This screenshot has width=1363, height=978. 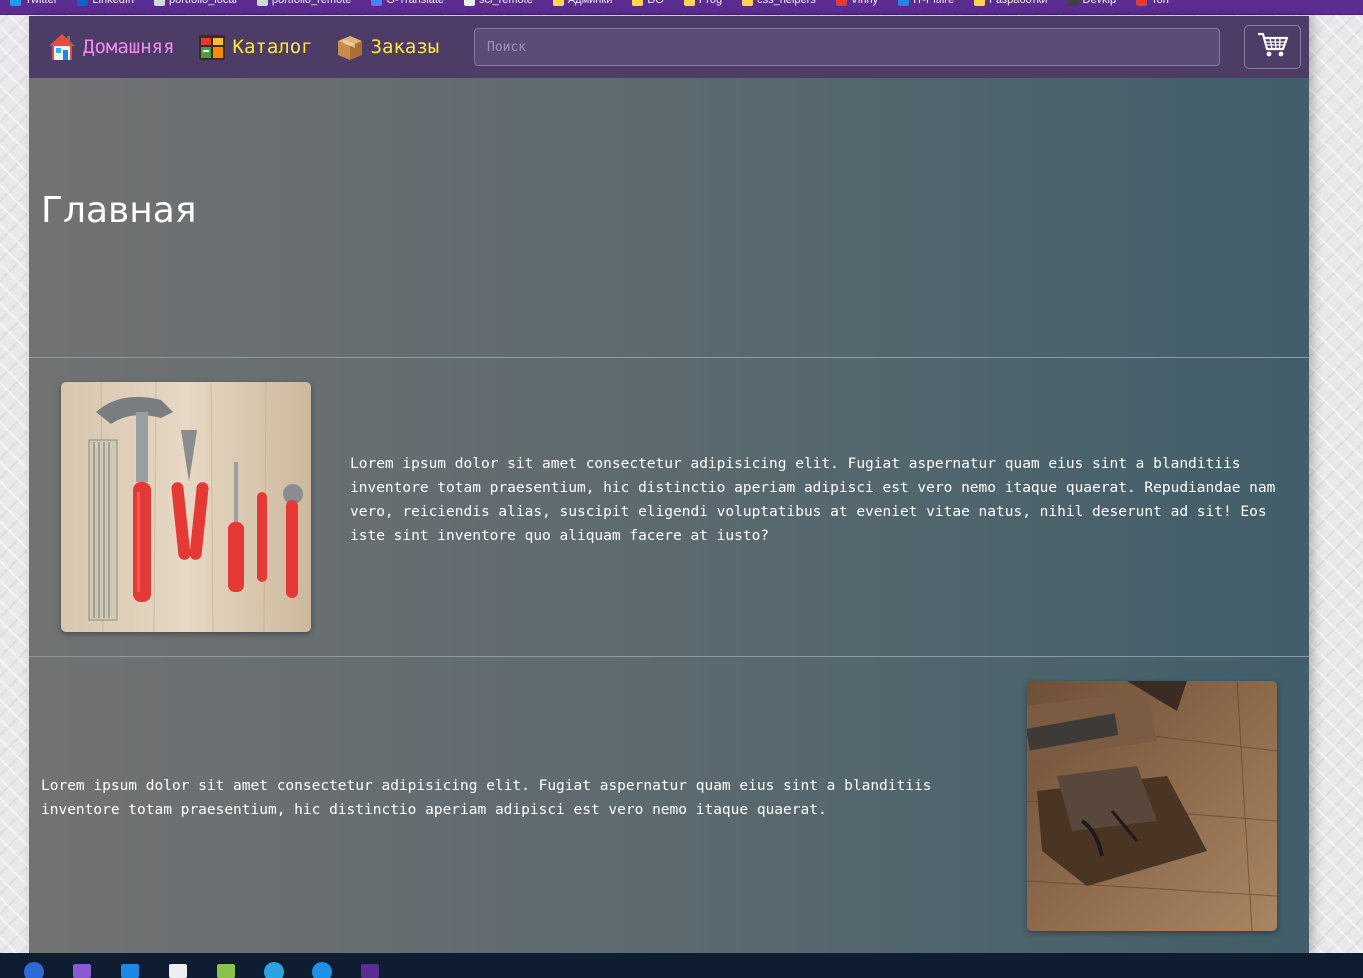 I want to click on bookmark-item: sci_remote, so click(x=498, y=3).